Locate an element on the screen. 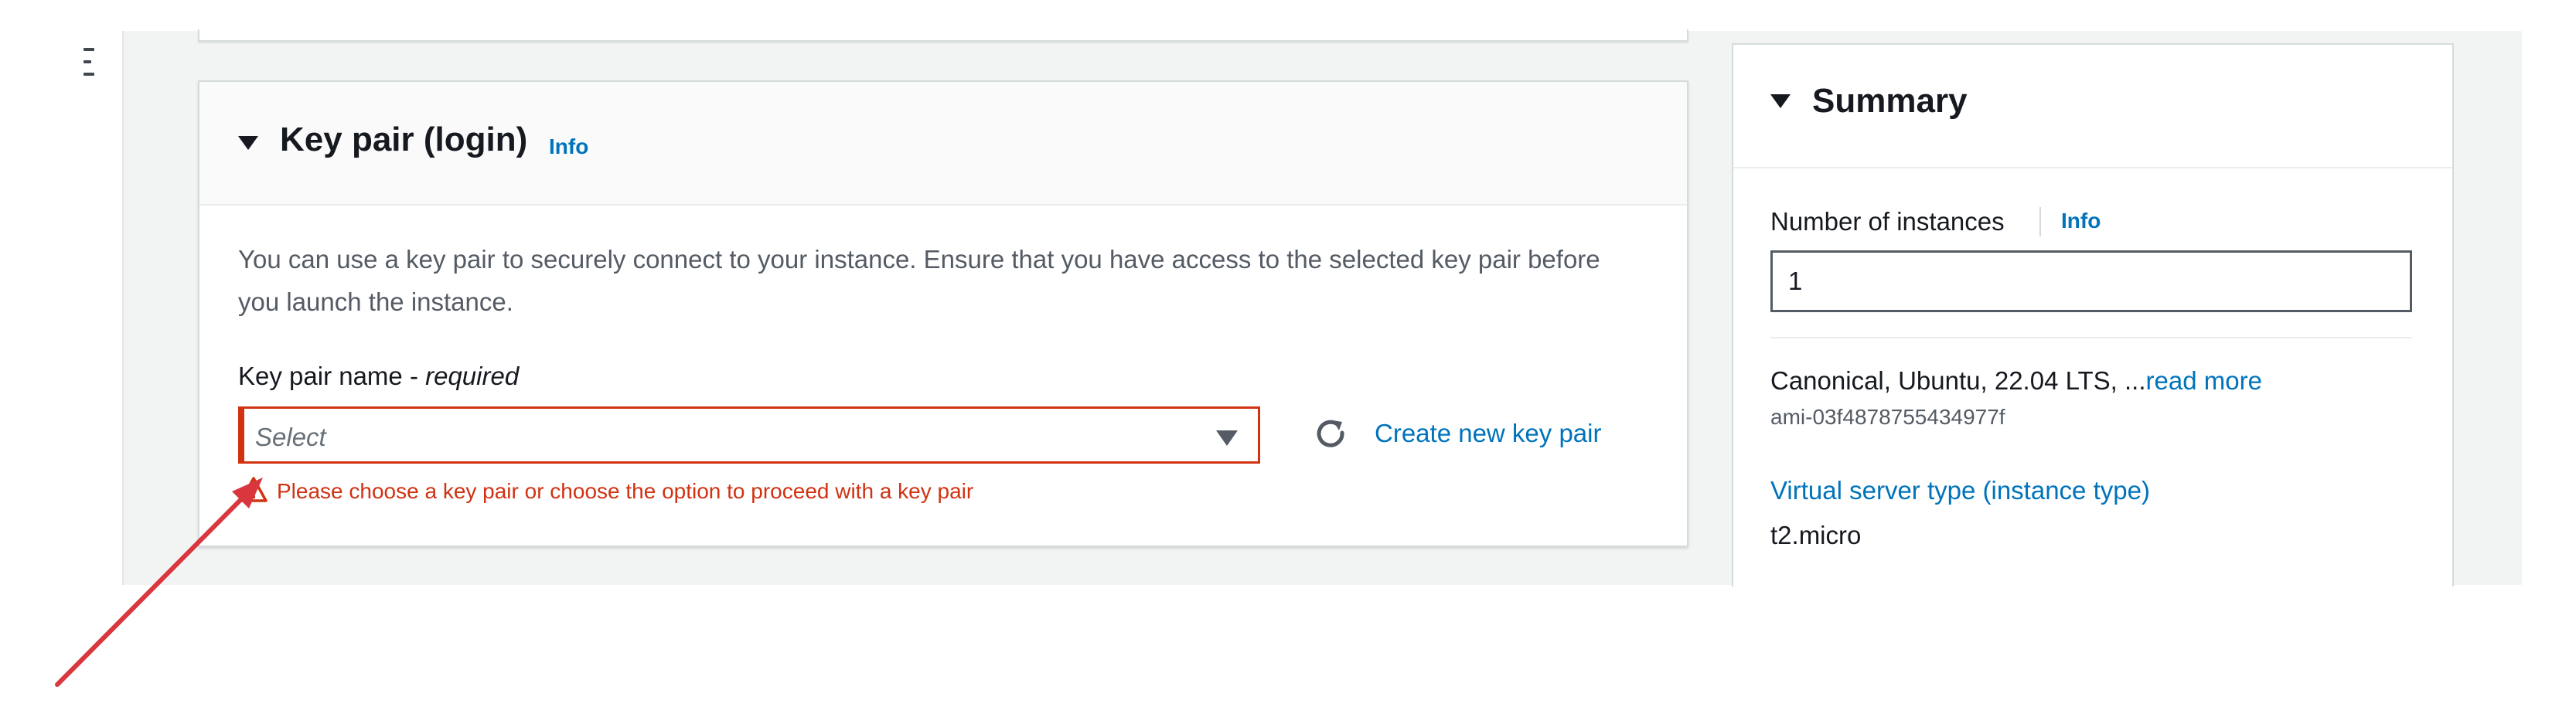  warning-icon is located at coordinates (253, 490).